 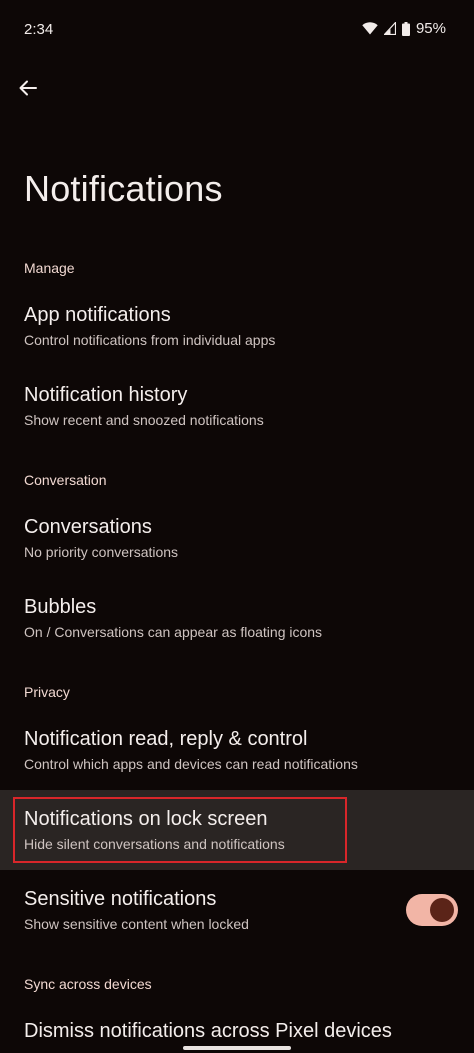 I want to click on status-bar: 2:34 95%, so click(x=237, y=30).